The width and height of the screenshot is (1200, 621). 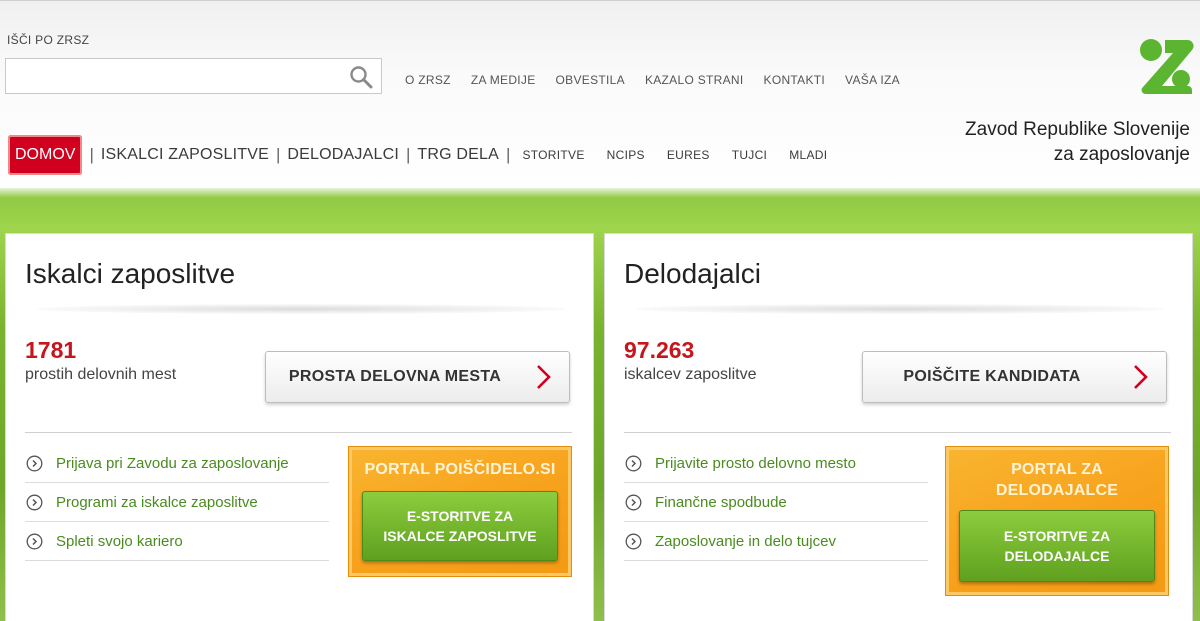 What do you see at coordinates (808, 155) in the screenshot?
I see `nav-mladi: MLADI` at bounding box center [808, 155].